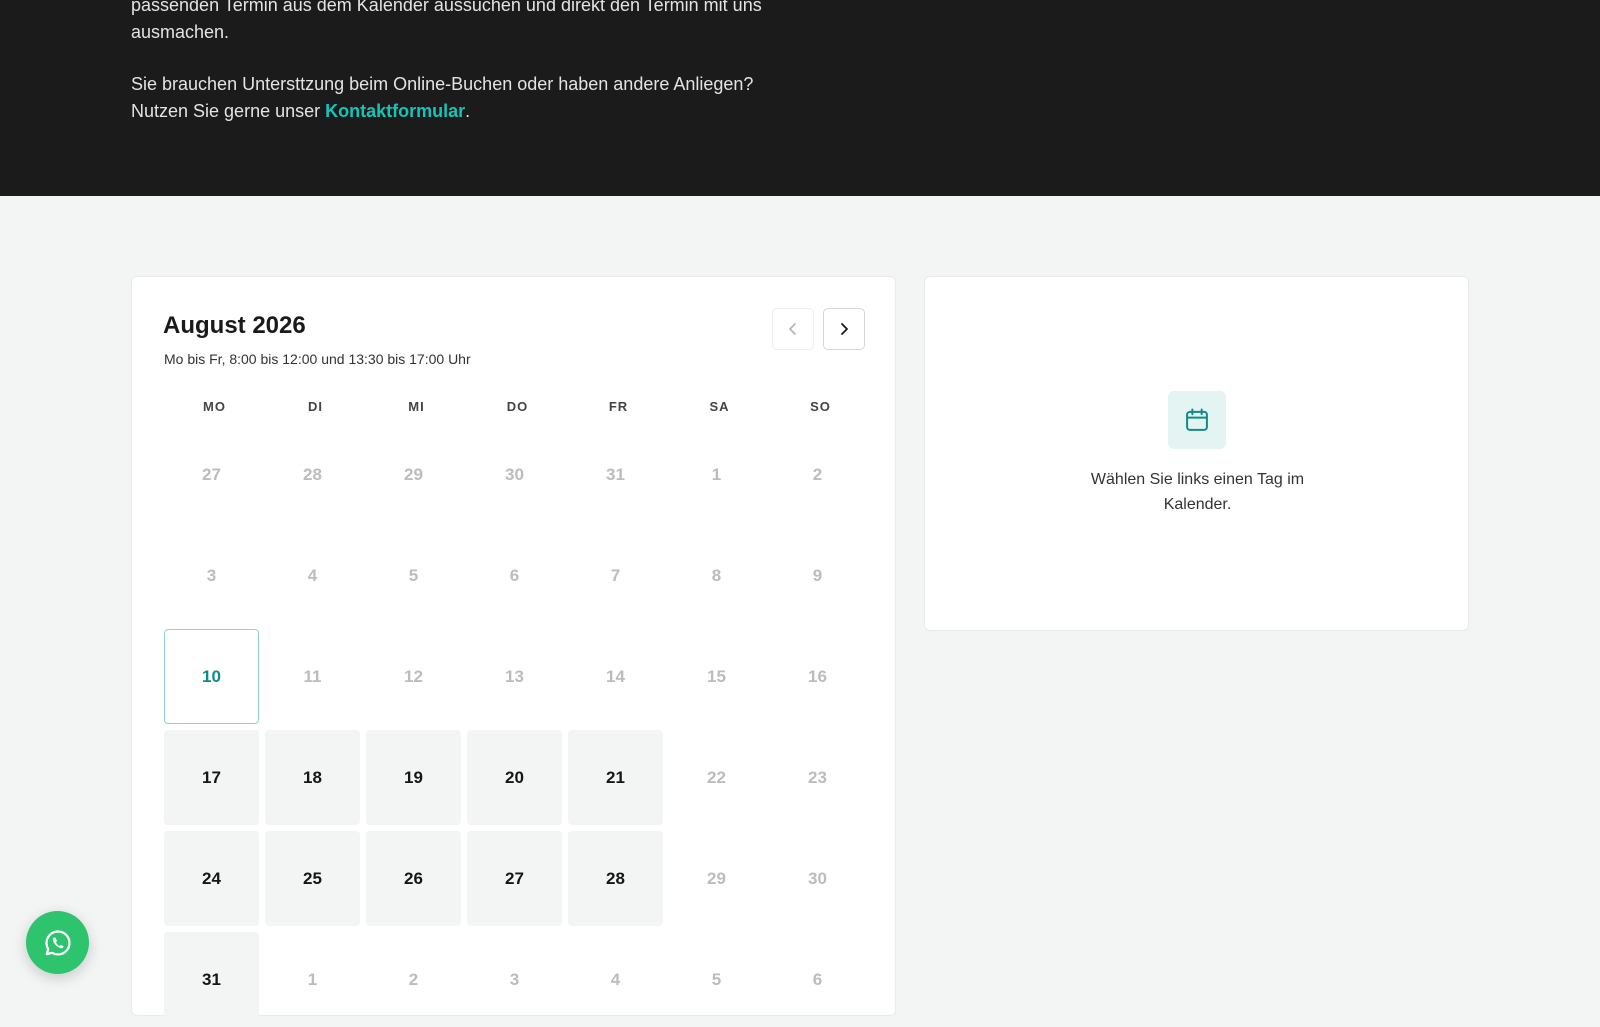 Image resolution: width=1600 pixels, height=1027 pixels. I want to click on support-line-2-suffix: ., so click(468, 111).